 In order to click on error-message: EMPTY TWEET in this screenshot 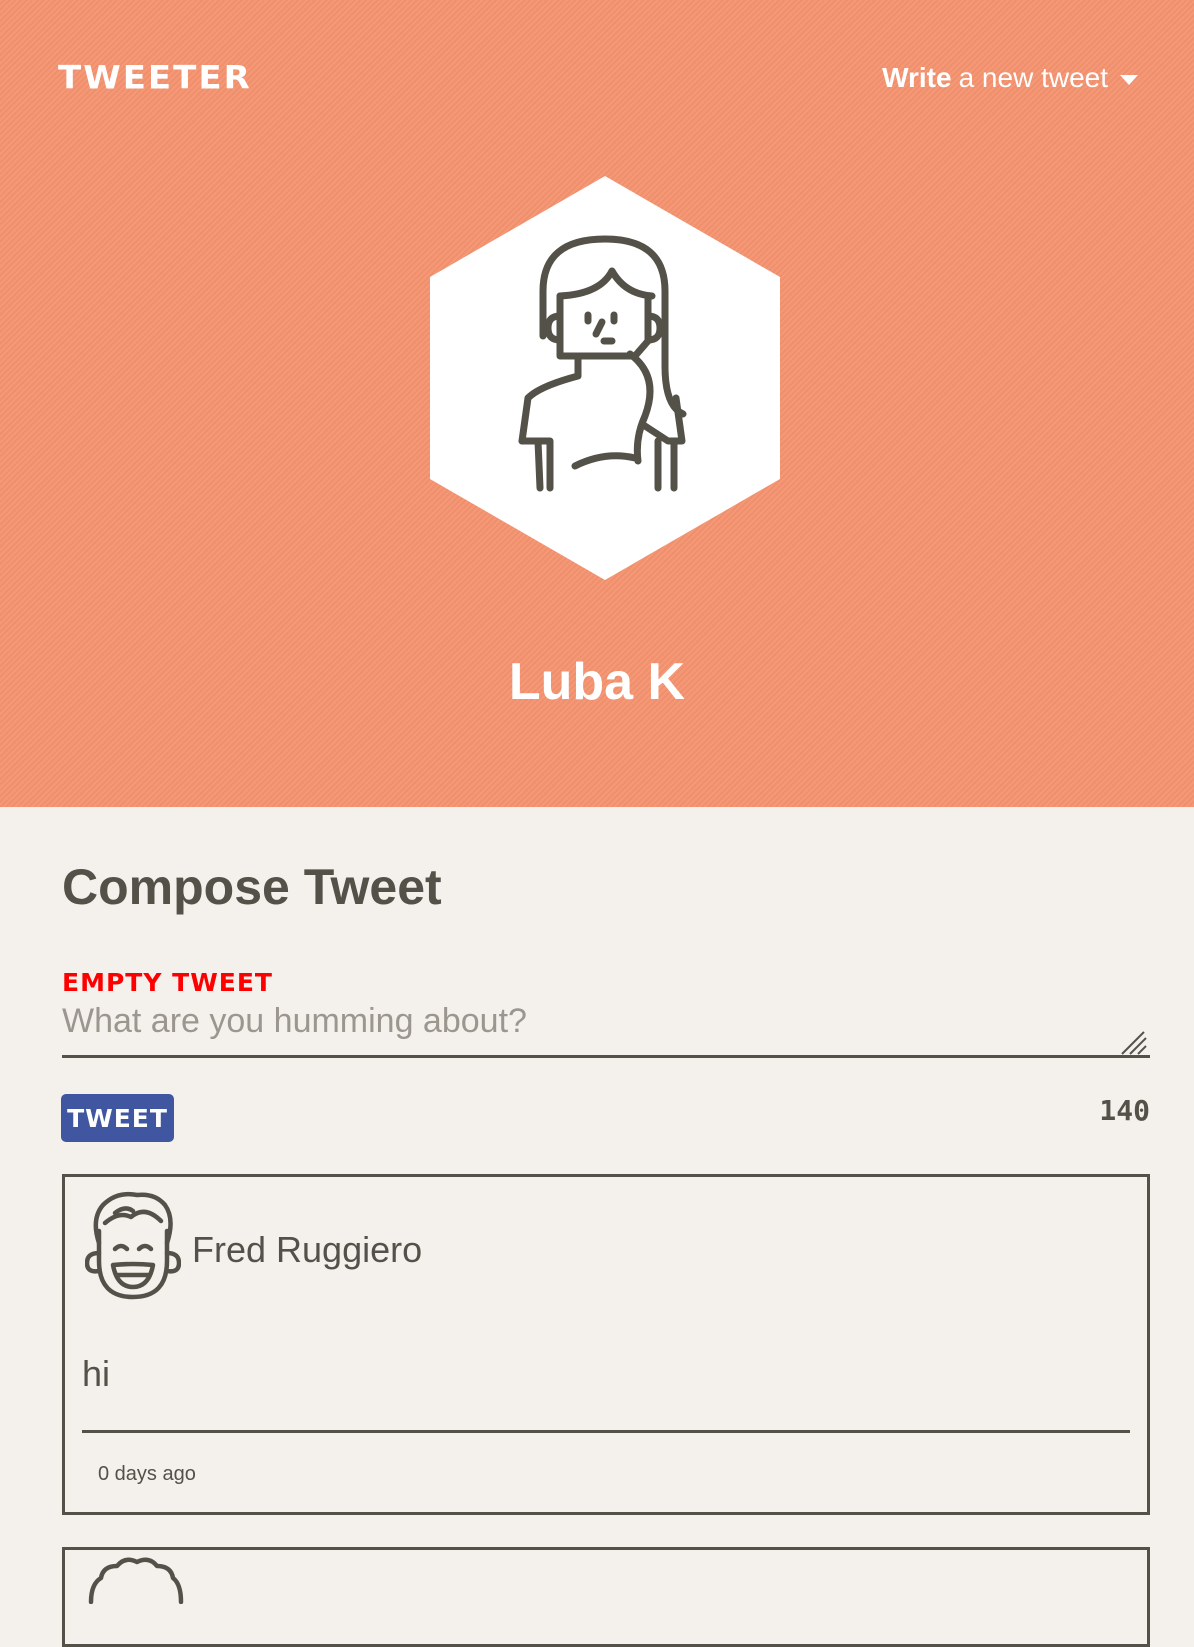, I will do `click(167, 982)`.